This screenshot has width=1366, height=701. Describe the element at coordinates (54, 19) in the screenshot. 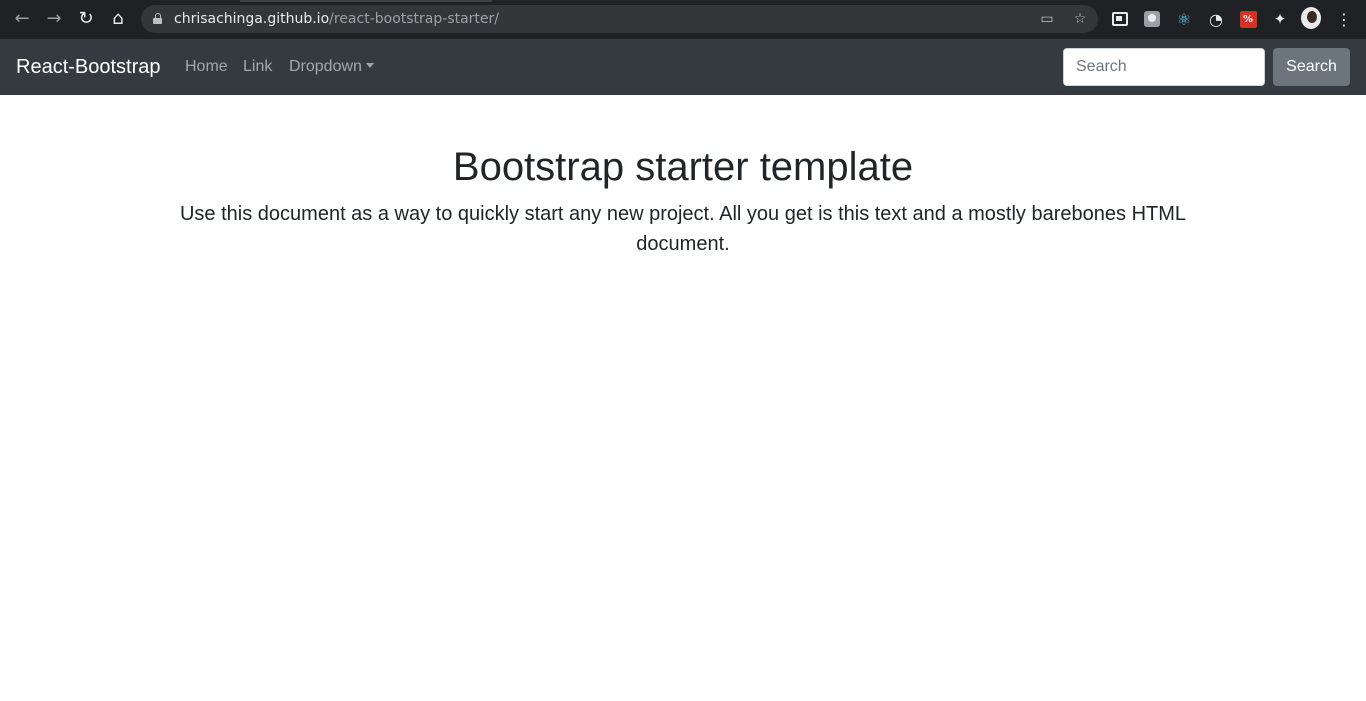

I see `arrow-right-icon: →` at that location.